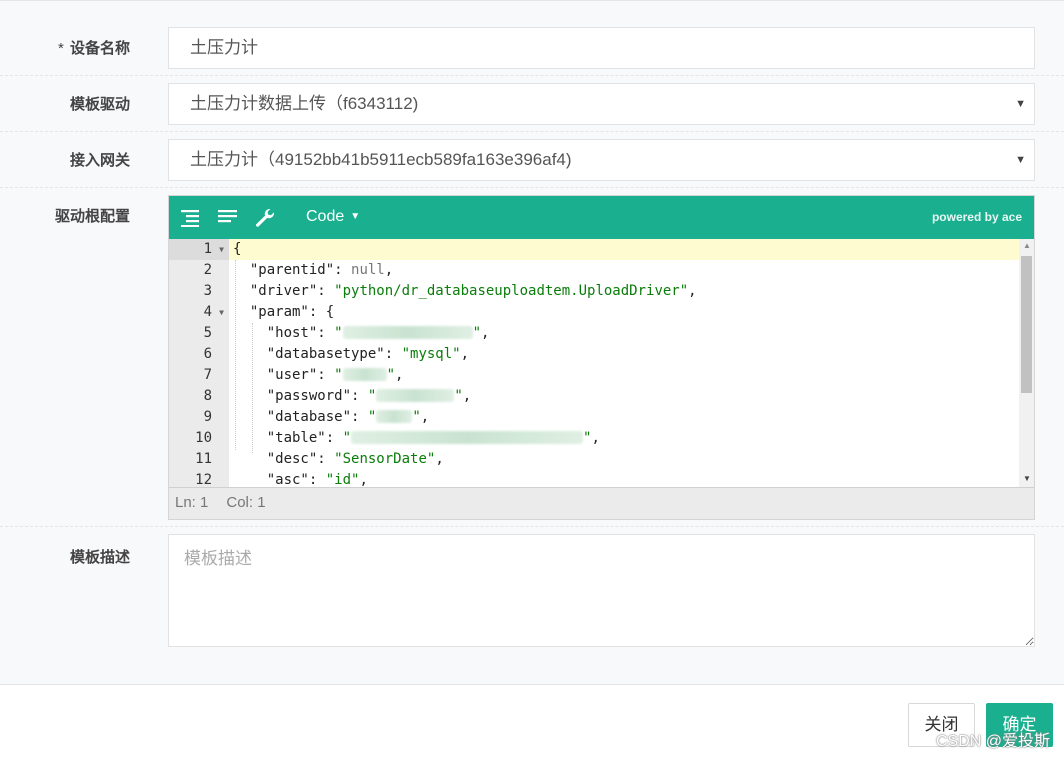 The image size is (1064, 759). Describe the element at coordinates (99, 160) in the screenshot. I see `gateway-label: 接入网关` at that location.